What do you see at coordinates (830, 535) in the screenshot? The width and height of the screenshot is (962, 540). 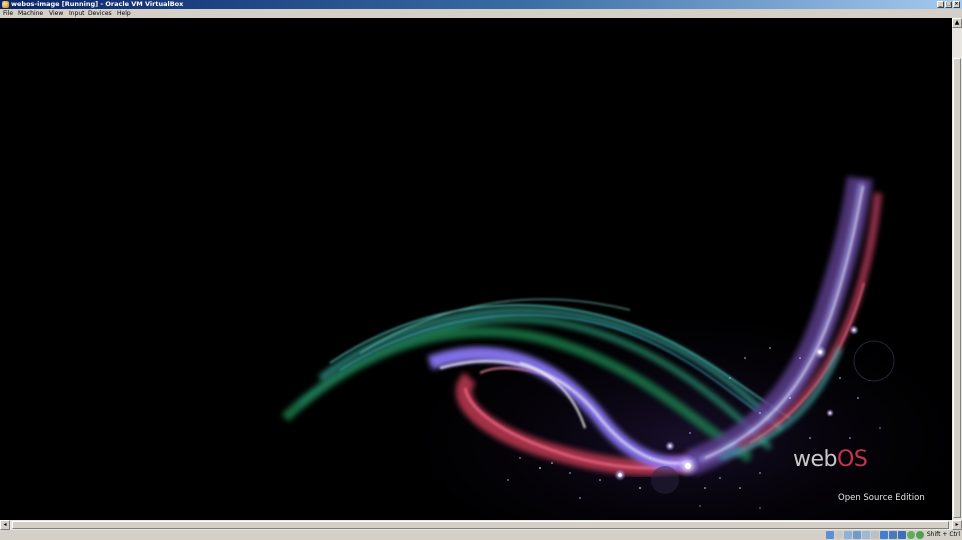 I see `hard-disk-icon` at bounding box center [830, 535].